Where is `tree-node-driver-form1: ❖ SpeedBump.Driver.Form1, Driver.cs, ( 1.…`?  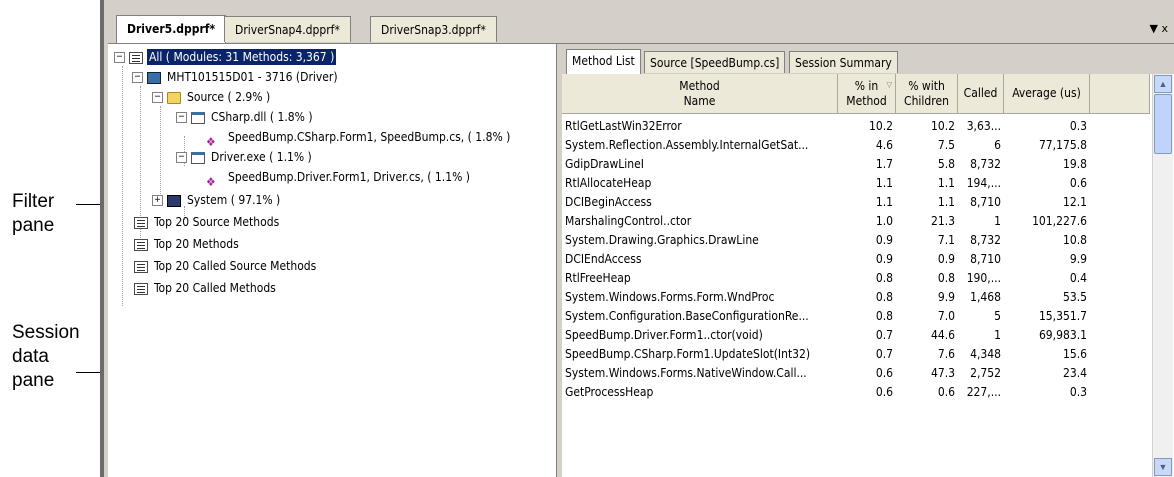 tree-node-driver-form1: ❖ SpeedBump.Driver.Form1, Driver.cs, ( 1.… is located at coordinates (339, 178).